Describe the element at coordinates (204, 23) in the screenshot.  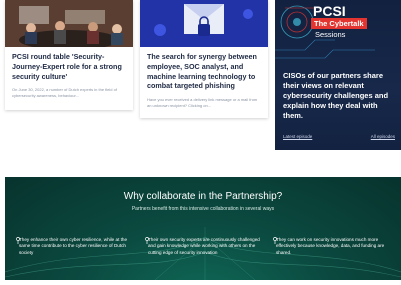
I see `phishing-illustration` at that location.